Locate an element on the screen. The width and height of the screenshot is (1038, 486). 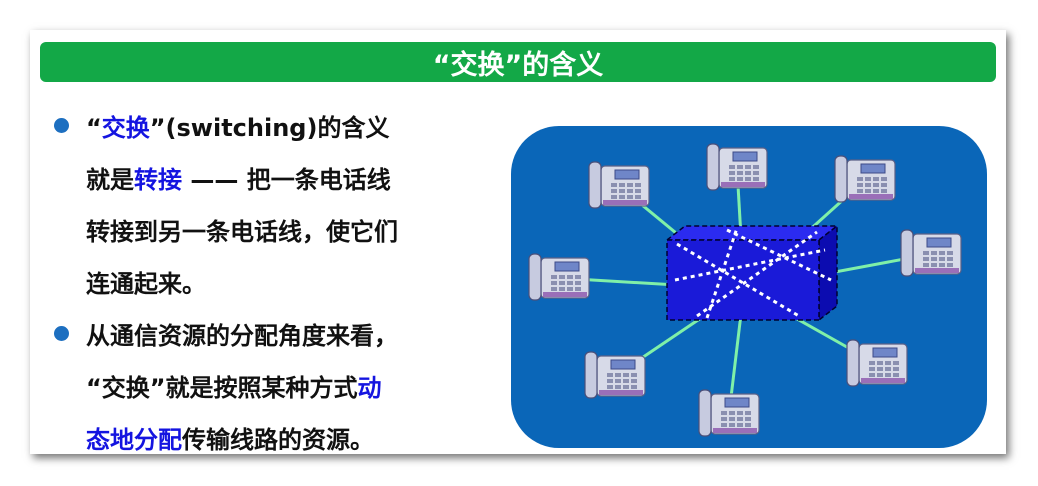
text-segment: “ is located at coordinates (94, 128).